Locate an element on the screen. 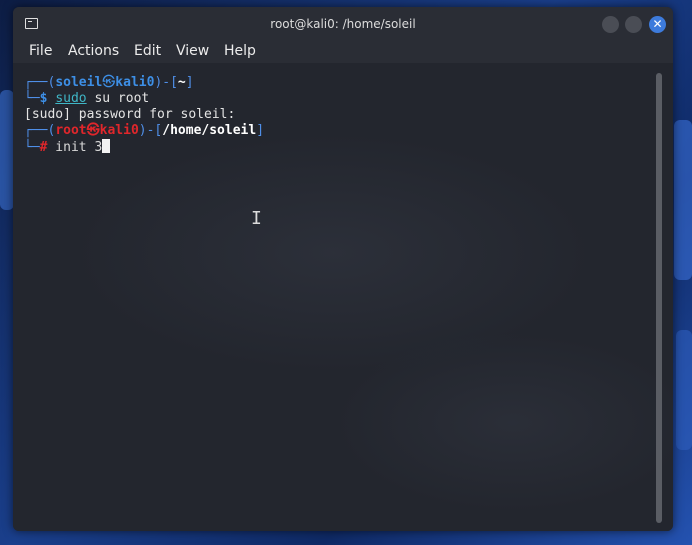 The image size is (692, 545). title-bar: root@kali0: /home/soleil ✕ is located at coordinates (343, 24).